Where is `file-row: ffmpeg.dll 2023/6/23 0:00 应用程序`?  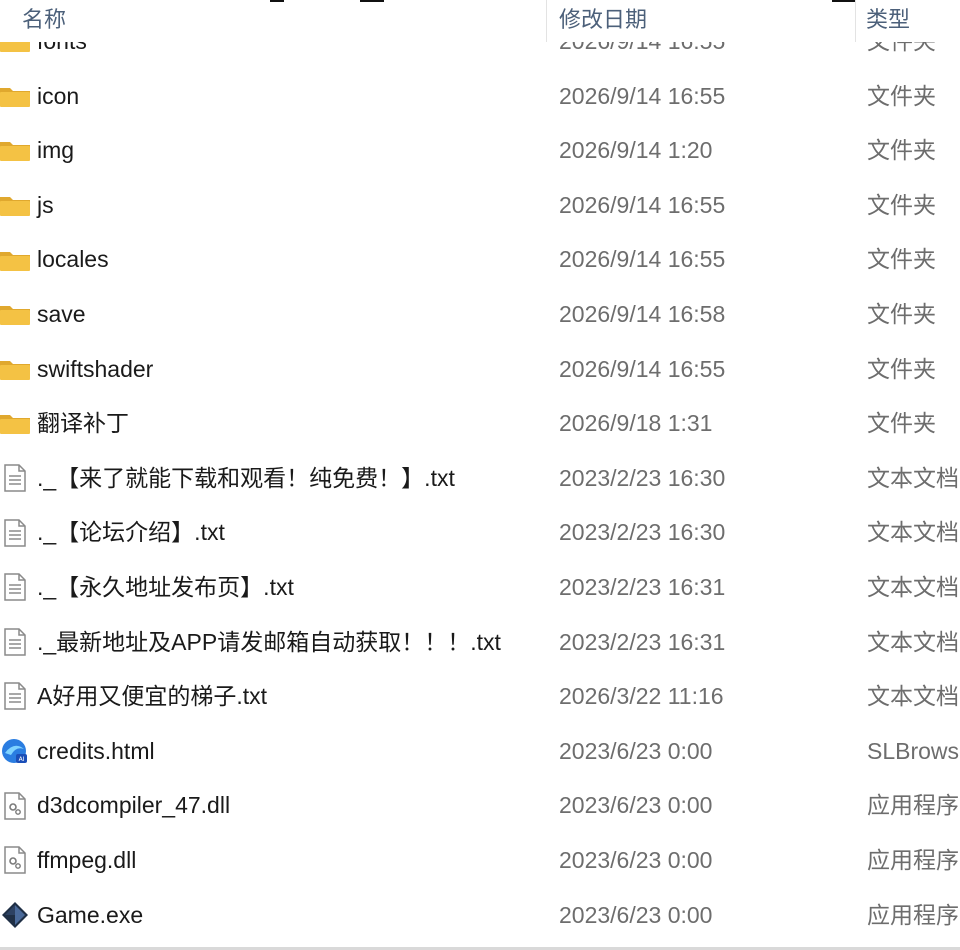 file-row: ffmpeg.dll 2023/6/23 0:00 应用程序 is located at coordinates (480, 860).